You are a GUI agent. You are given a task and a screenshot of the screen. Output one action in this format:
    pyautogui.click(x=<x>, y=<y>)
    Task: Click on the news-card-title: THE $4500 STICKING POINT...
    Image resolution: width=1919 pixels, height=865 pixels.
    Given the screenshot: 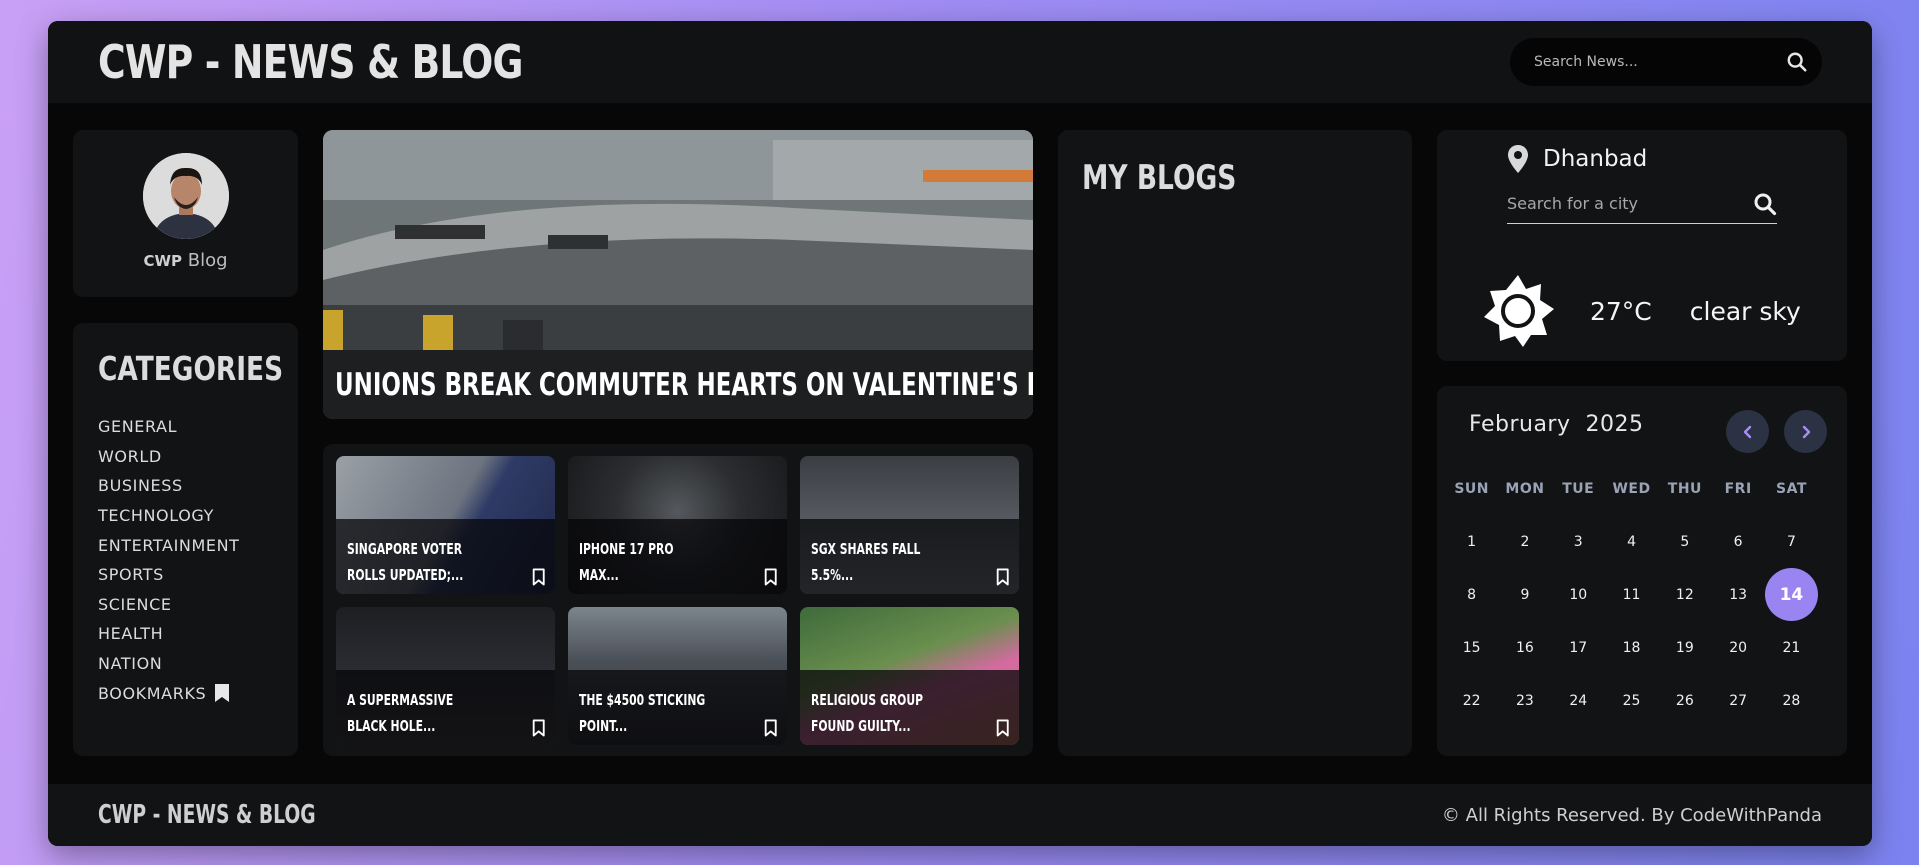 What is the action you would take?
    pyautogui.click(x=645, y=713)
    